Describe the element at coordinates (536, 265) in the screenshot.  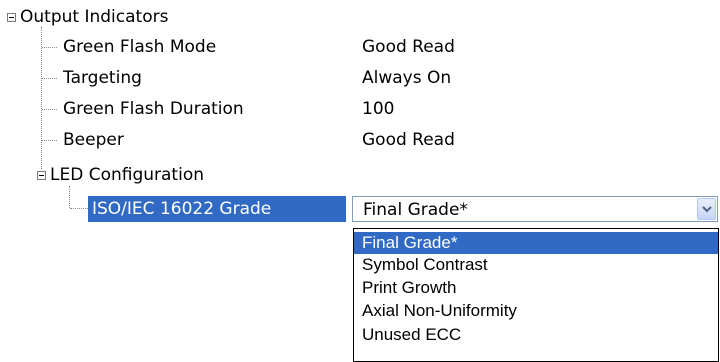
I see `dropdown-option-symbol-contrast: Symbol Contrast` at that location.